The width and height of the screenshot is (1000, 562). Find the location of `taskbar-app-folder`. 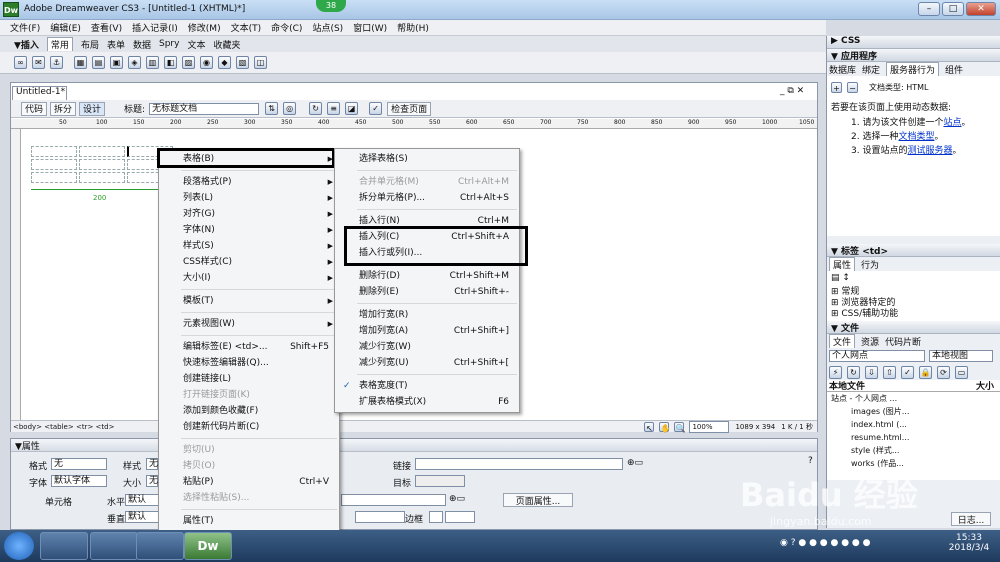

taskbar-app-folder is located at coordinates (160, 546).